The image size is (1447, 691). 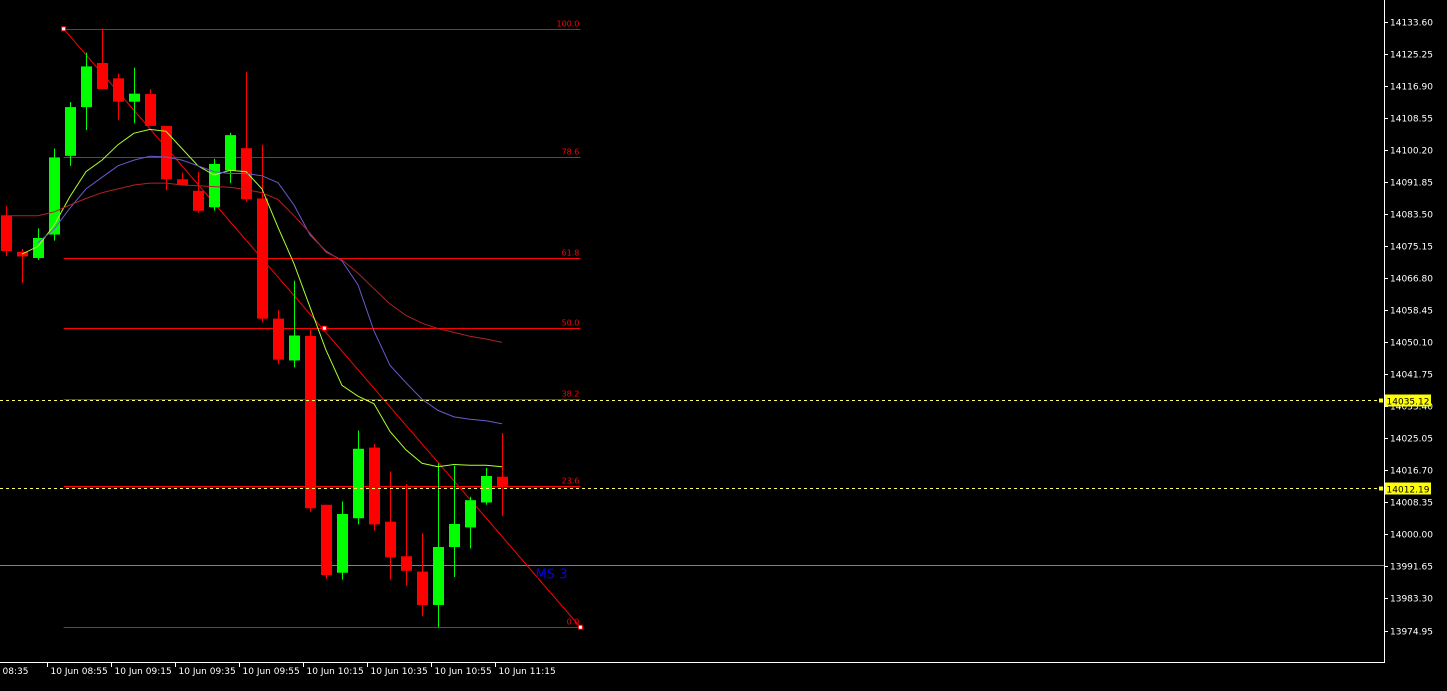 What do you see at coordinates (1411, 536) in the screenshot?
I see `price-tick-label: 14000.00` at bounding box center [1411, 536].